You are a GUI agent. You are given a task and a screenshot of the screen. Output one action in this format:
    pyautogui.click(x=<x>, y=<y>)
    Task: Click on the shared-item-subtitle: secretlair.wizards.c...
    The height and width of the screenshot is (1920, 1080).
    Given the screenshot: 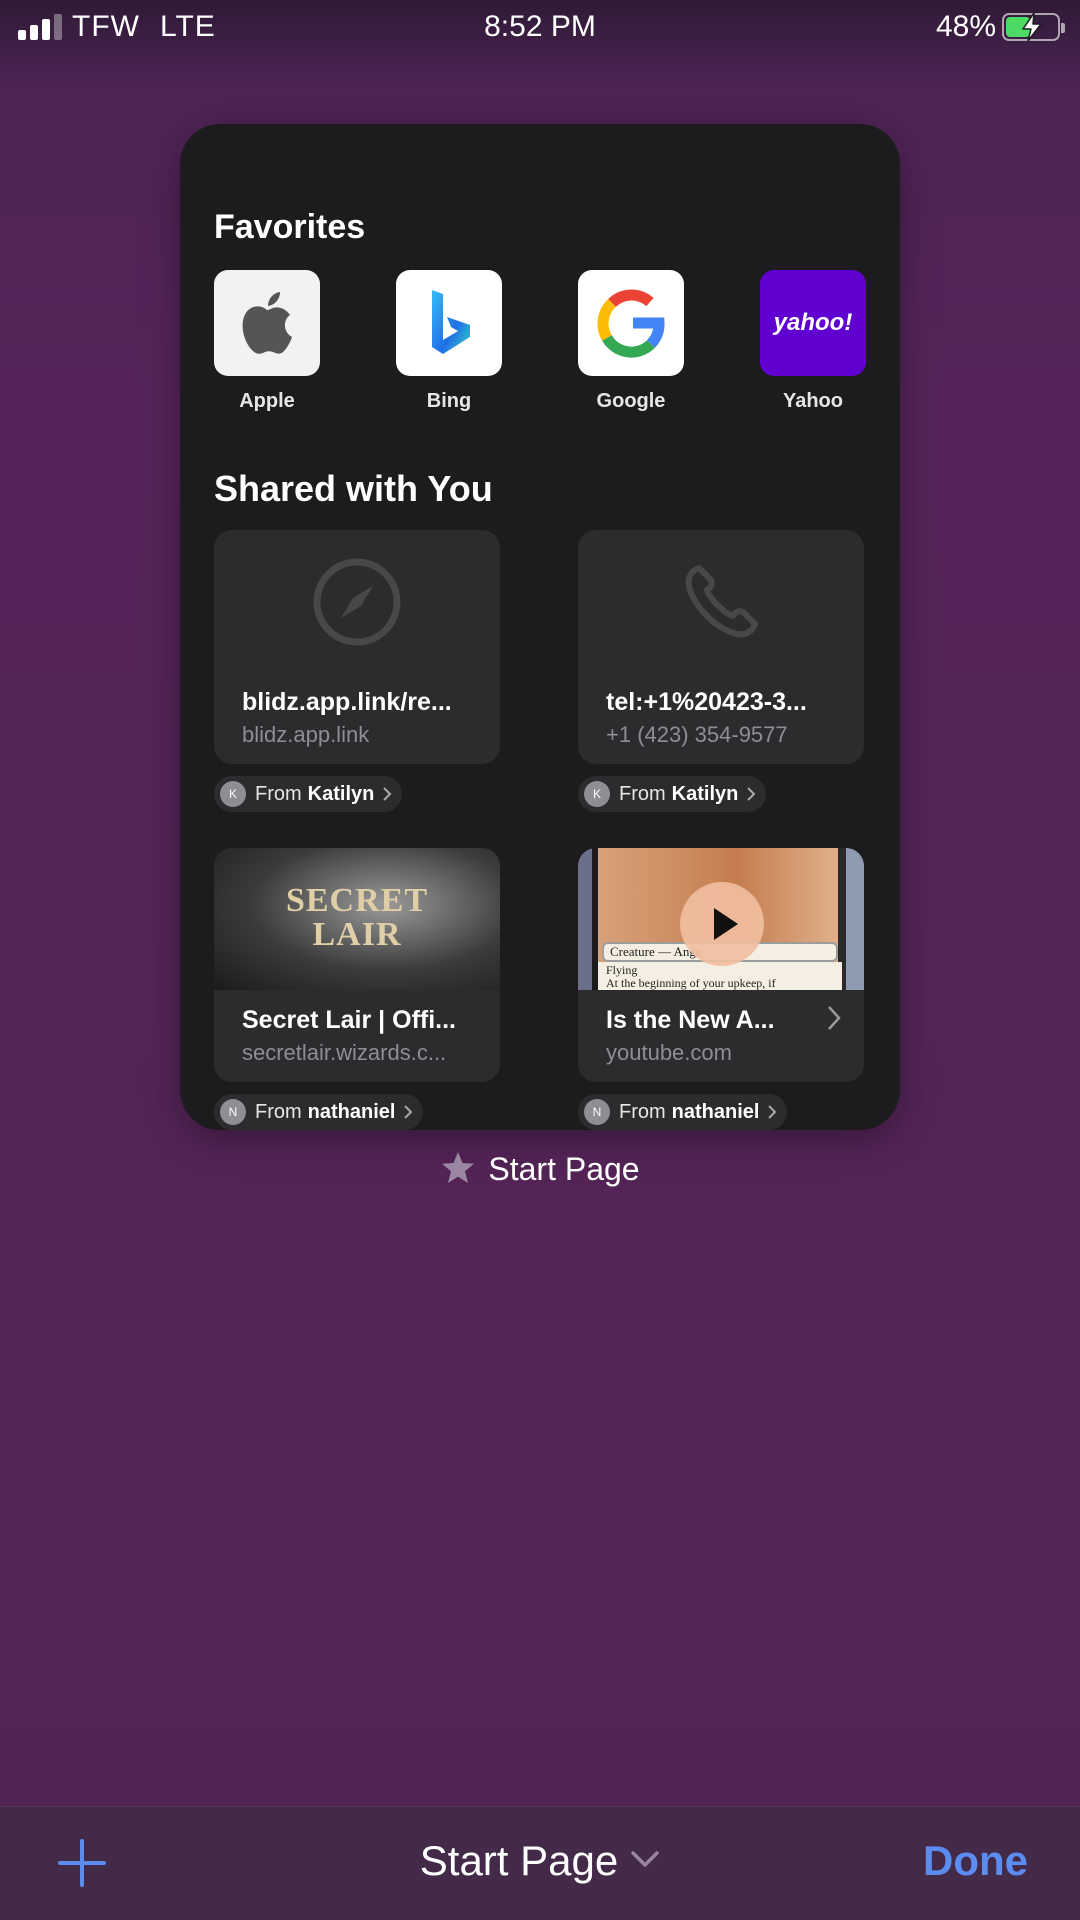 What is the action you would take?
    pyautogui.click(x=344, y=1052)
    